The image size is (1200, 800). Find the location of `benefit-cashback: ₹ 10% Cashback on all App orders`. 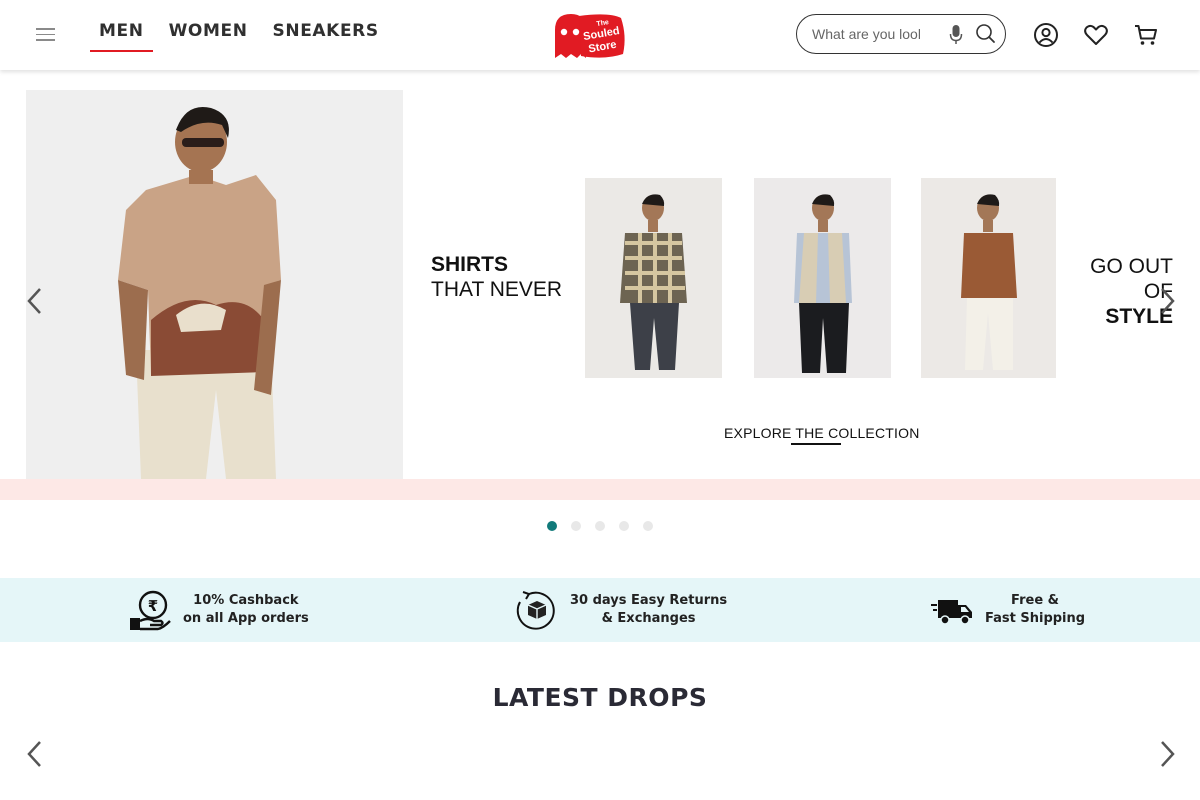

benefit-cashback: ₹ 10% Cashback on all App orders is located at coordinates (218, 610).